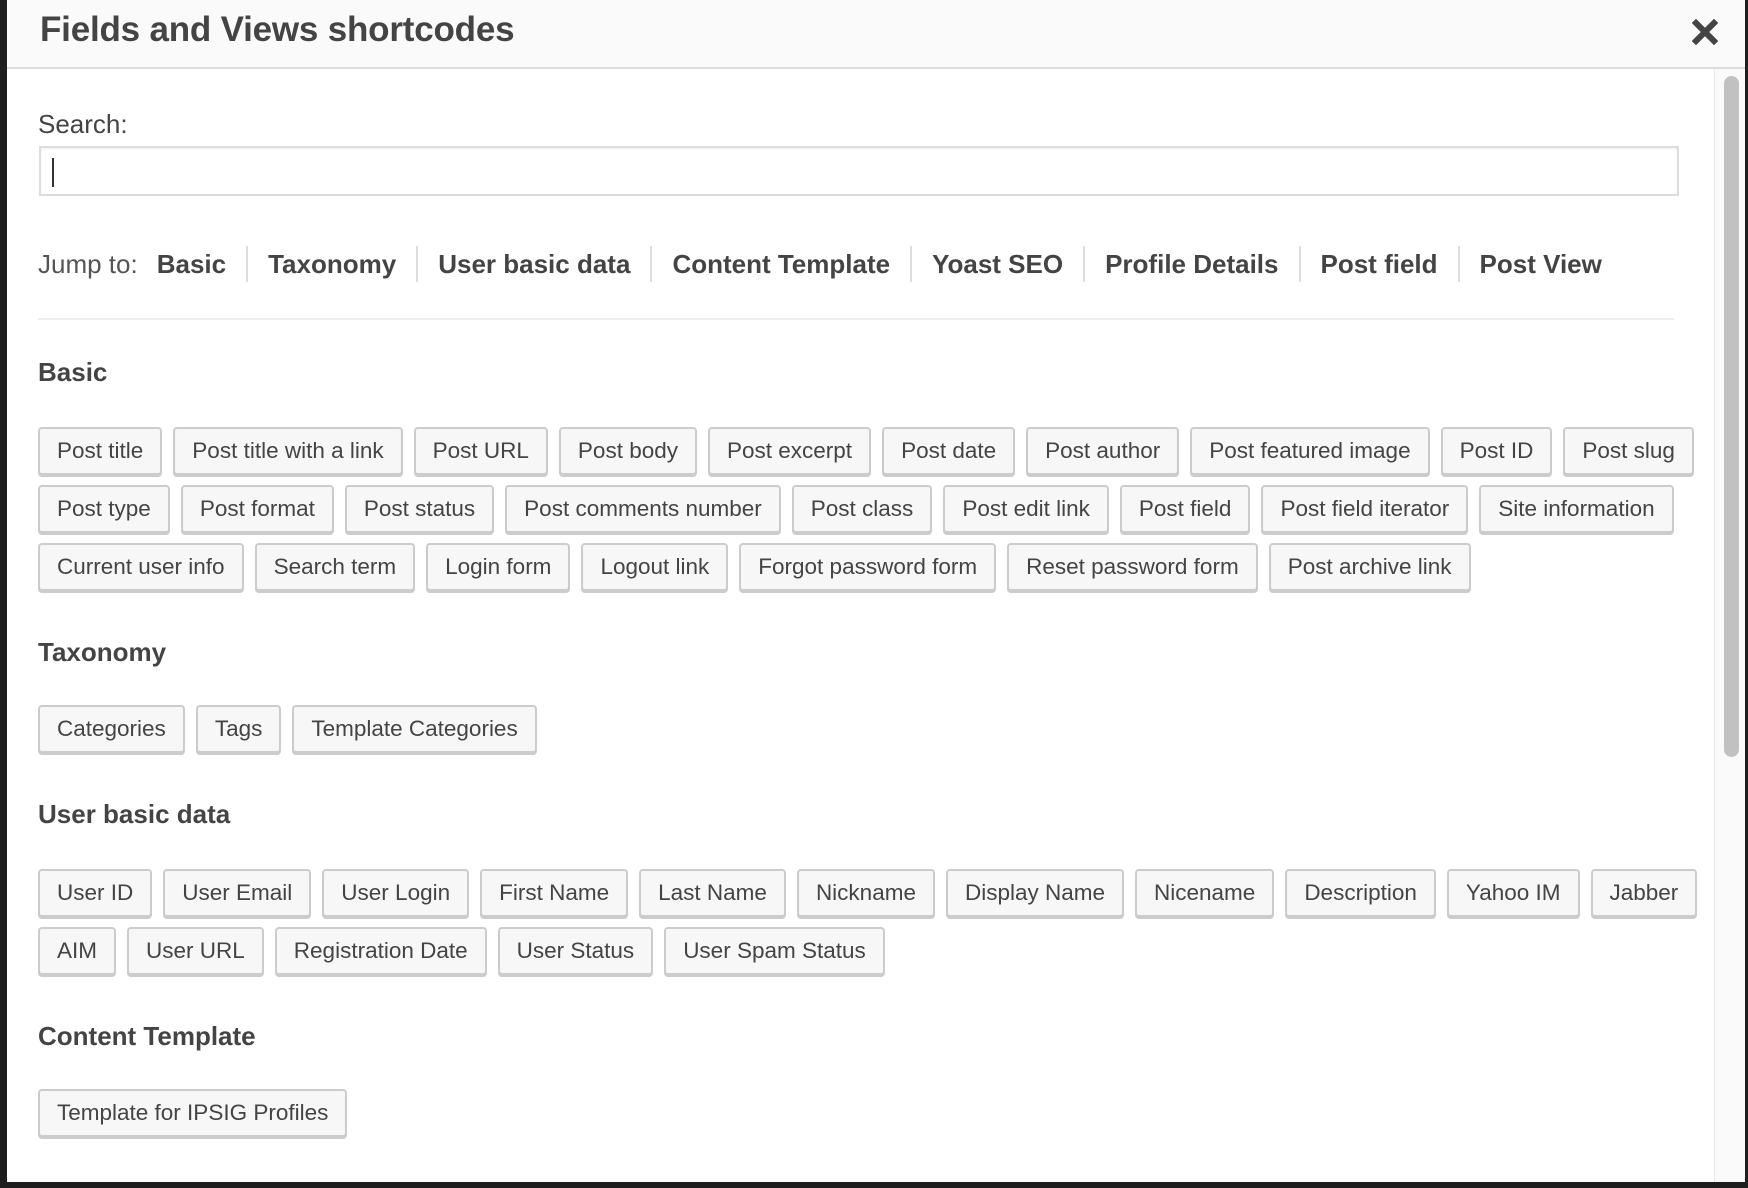 The image size is (1748, 1188). Describe the element at coordinates (77, 951) in the screenshot. I see `shortcode-button-aim: AIM` at that location.